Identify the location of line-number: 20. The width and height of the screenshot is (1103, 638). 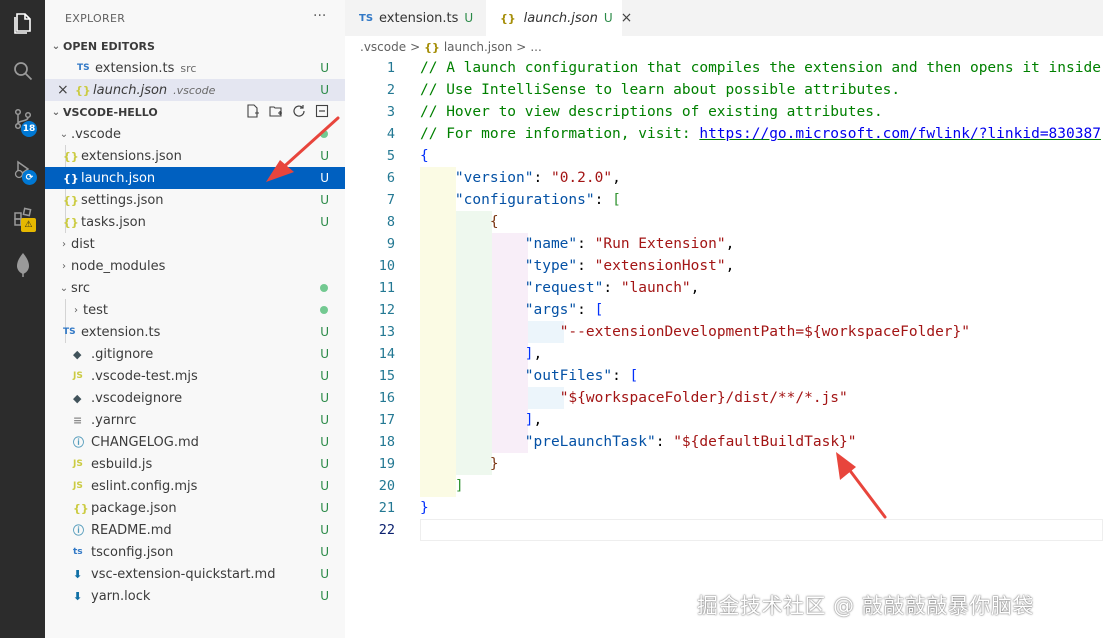
(386, 486).